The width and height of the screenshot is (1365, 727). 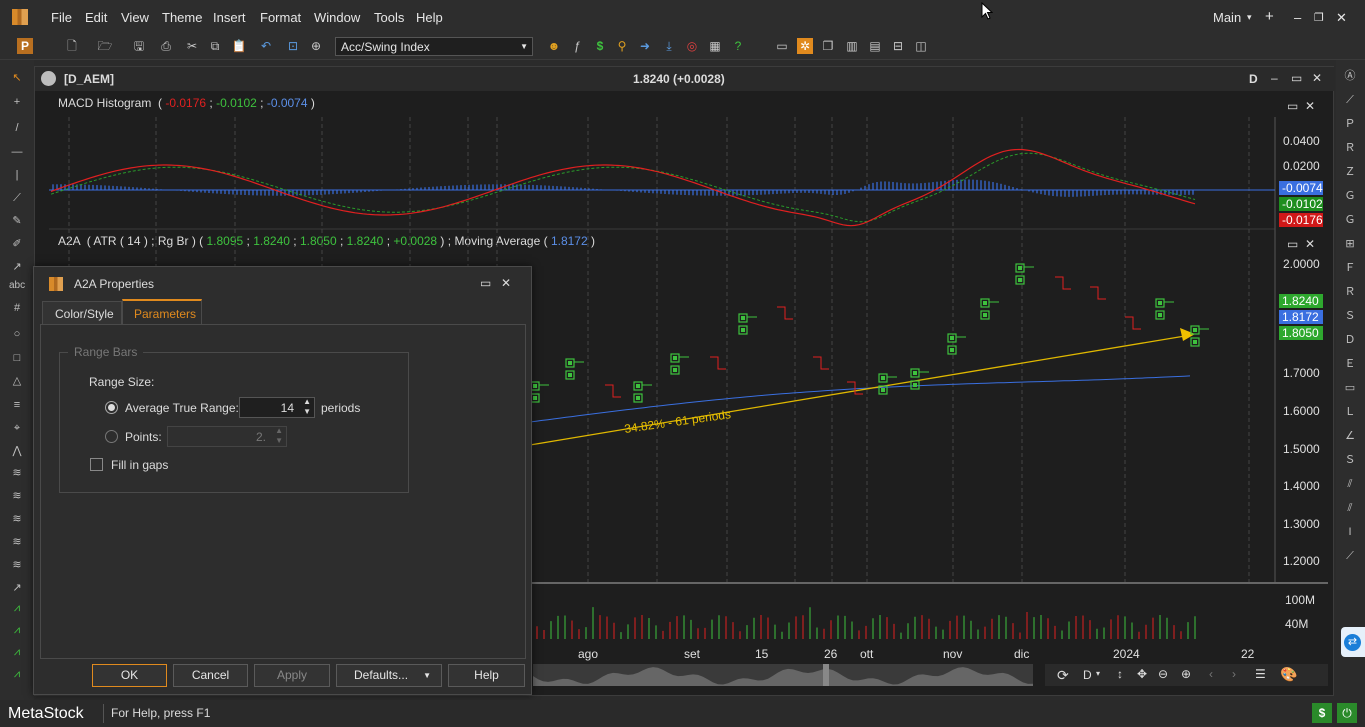 What do you see at coordinates (1350, 556) in the screenshot?
I see `tool-last-icon: ⟋` at bounding box center [1350, 556].